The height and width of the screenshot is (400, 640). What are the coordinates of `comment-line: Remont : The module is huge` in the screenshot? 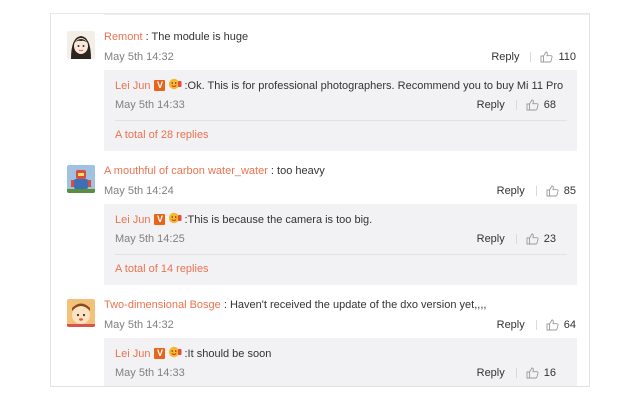 It's located at (176, 37).